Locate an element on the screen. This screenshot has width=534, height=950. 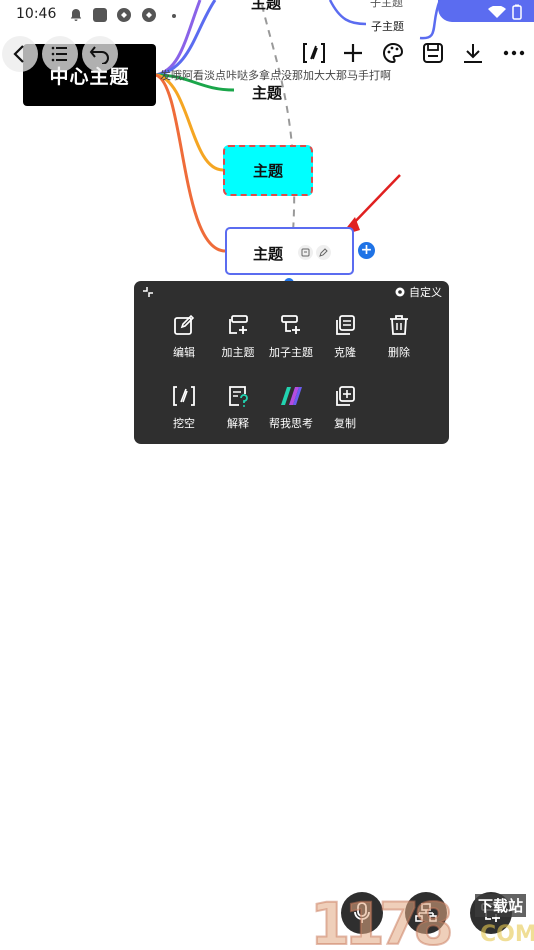
menu-item-clone: 克隆 is located at coordinates (345, 338).